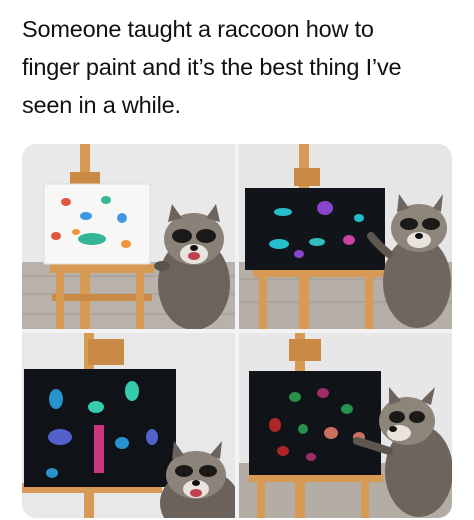 Image resolution: width=474 pixels, height=520 pixels. I want to click on caption-line-3: seen in a while., so click(101, 105).